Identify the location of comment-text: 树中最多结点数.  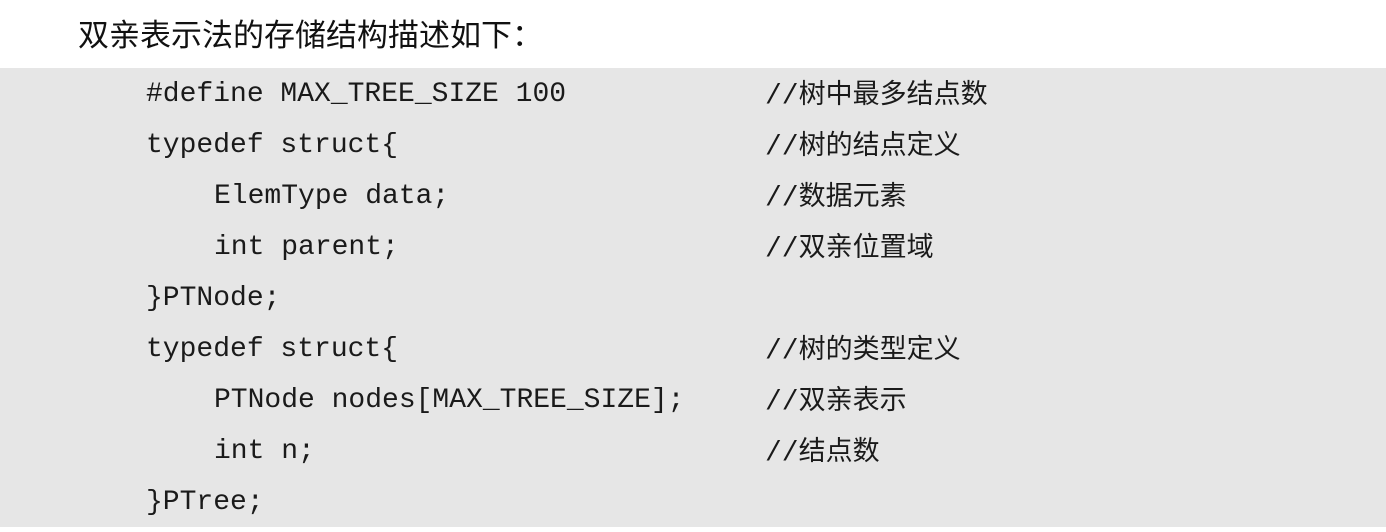
(893, 94).